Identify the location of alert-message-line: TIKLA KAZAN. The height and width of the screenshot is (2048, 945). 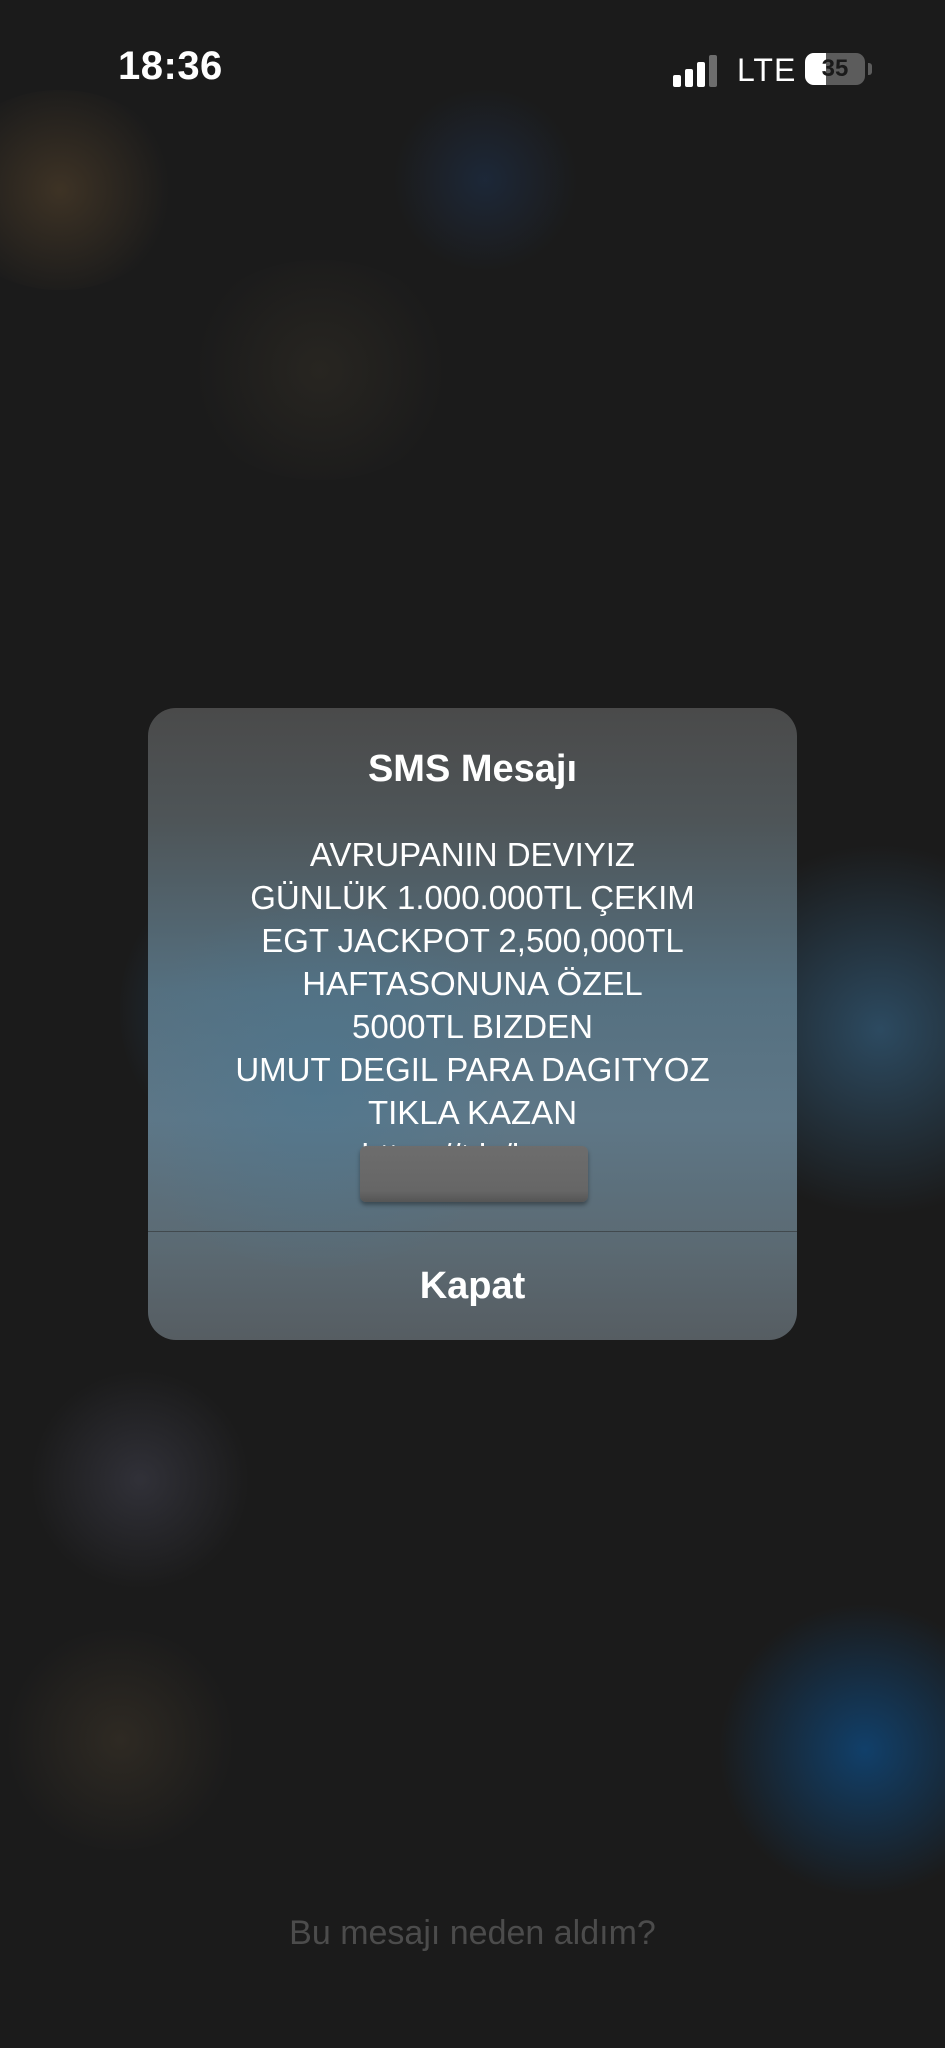
(472, 1112).